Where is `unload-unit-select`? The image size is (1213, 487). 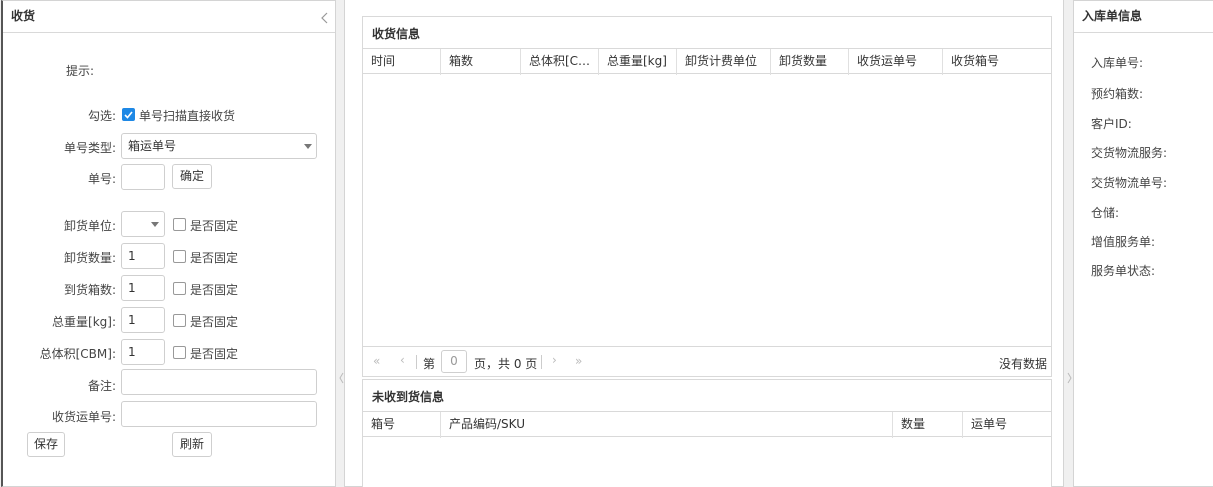
unload-unit-select is located at coordinates (143, 224).